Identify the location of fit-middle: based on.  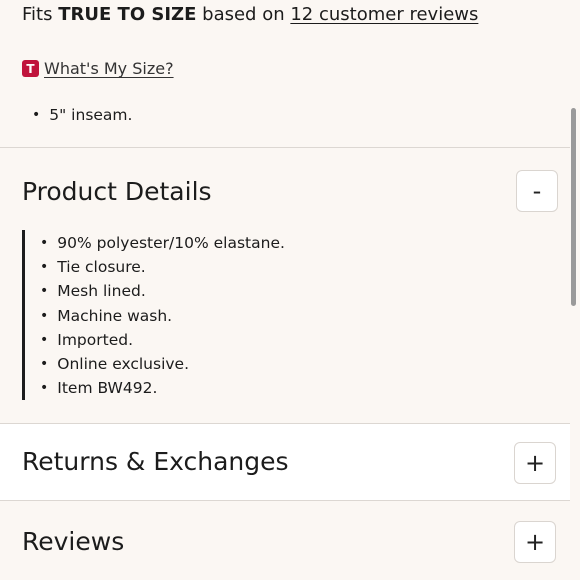
(243, 14).